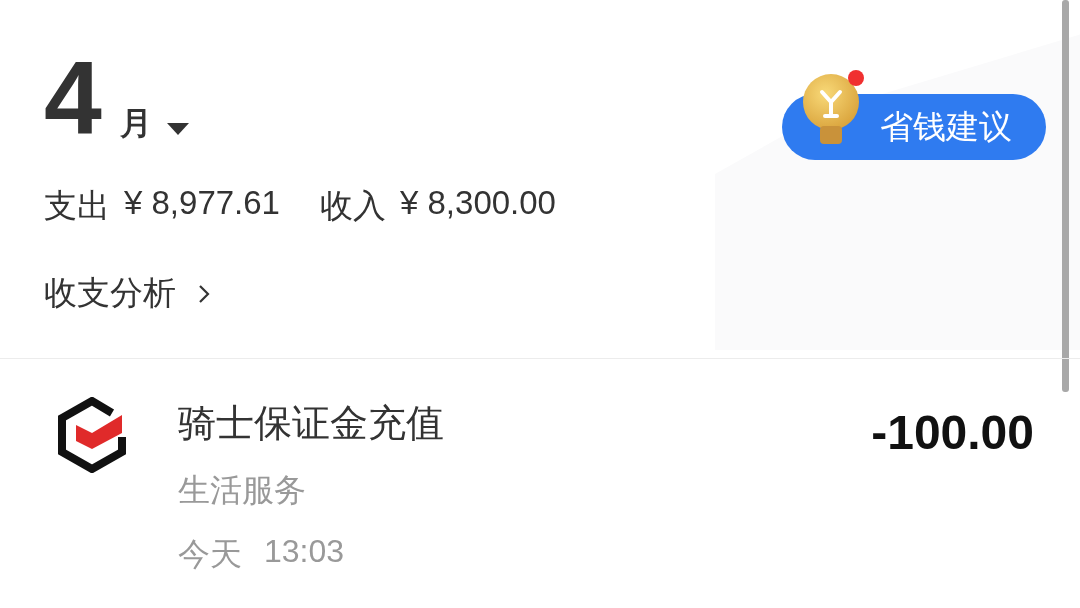 This screenshot has width=1080, height=608. What do you see at coordinates (952, 432) in the screenshot?
I see `transaction-amount: -100.00` at bounding box center [952, 432].